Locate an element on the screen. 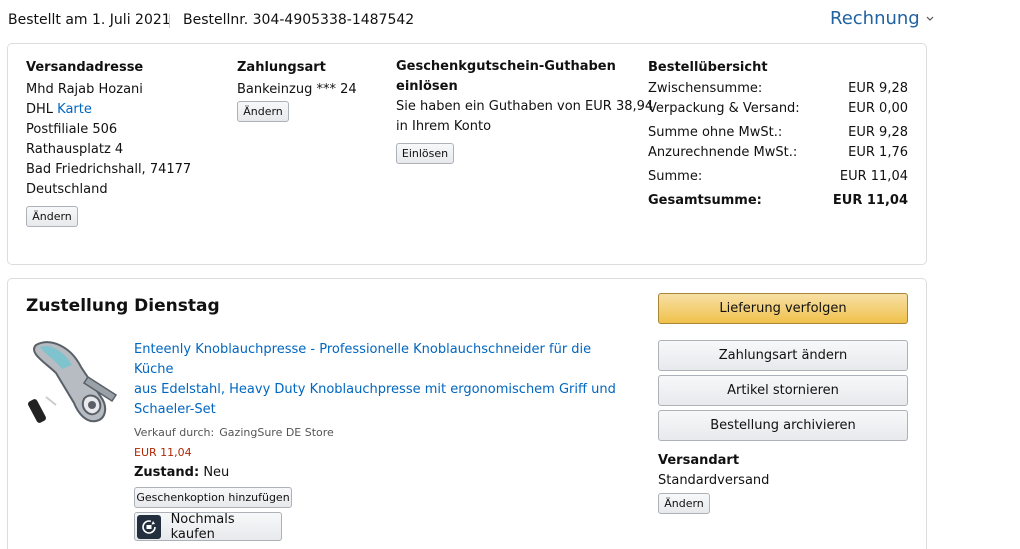  address-line-2: Rathausplatz 4 is located at coordinates (75, 149).